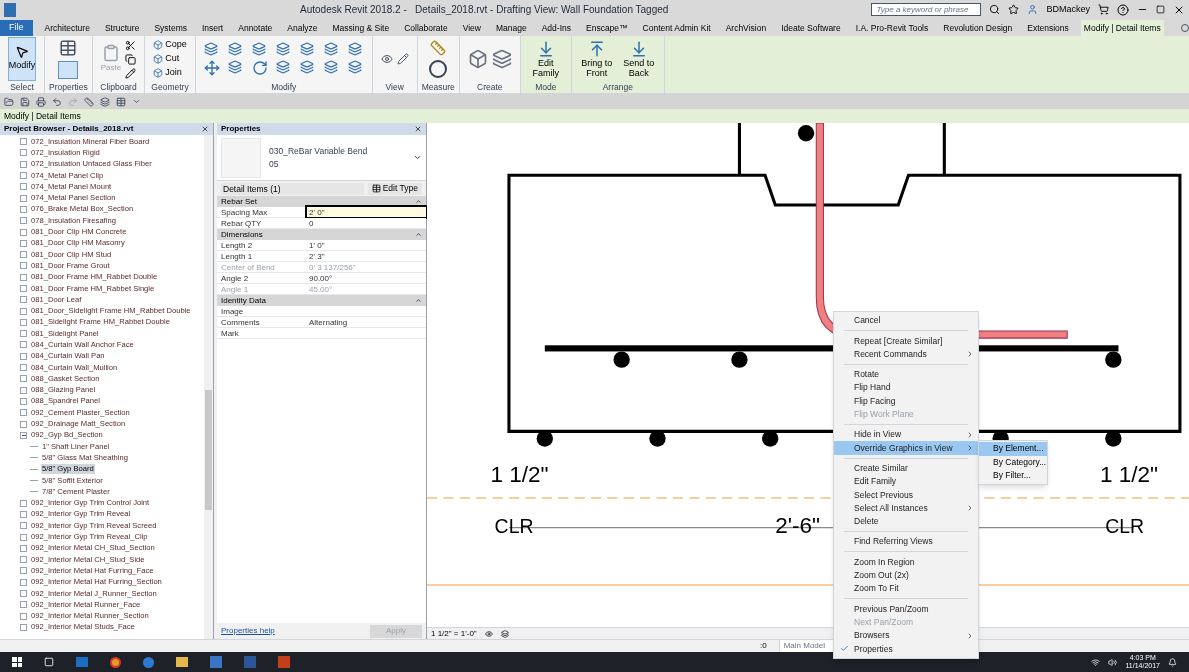 Image resolution: width=1189 pixels, height=672 pixels. Describe the element at coordinates (471, 28) in the screenshot. I see `ribbon-tab: View` at that location.